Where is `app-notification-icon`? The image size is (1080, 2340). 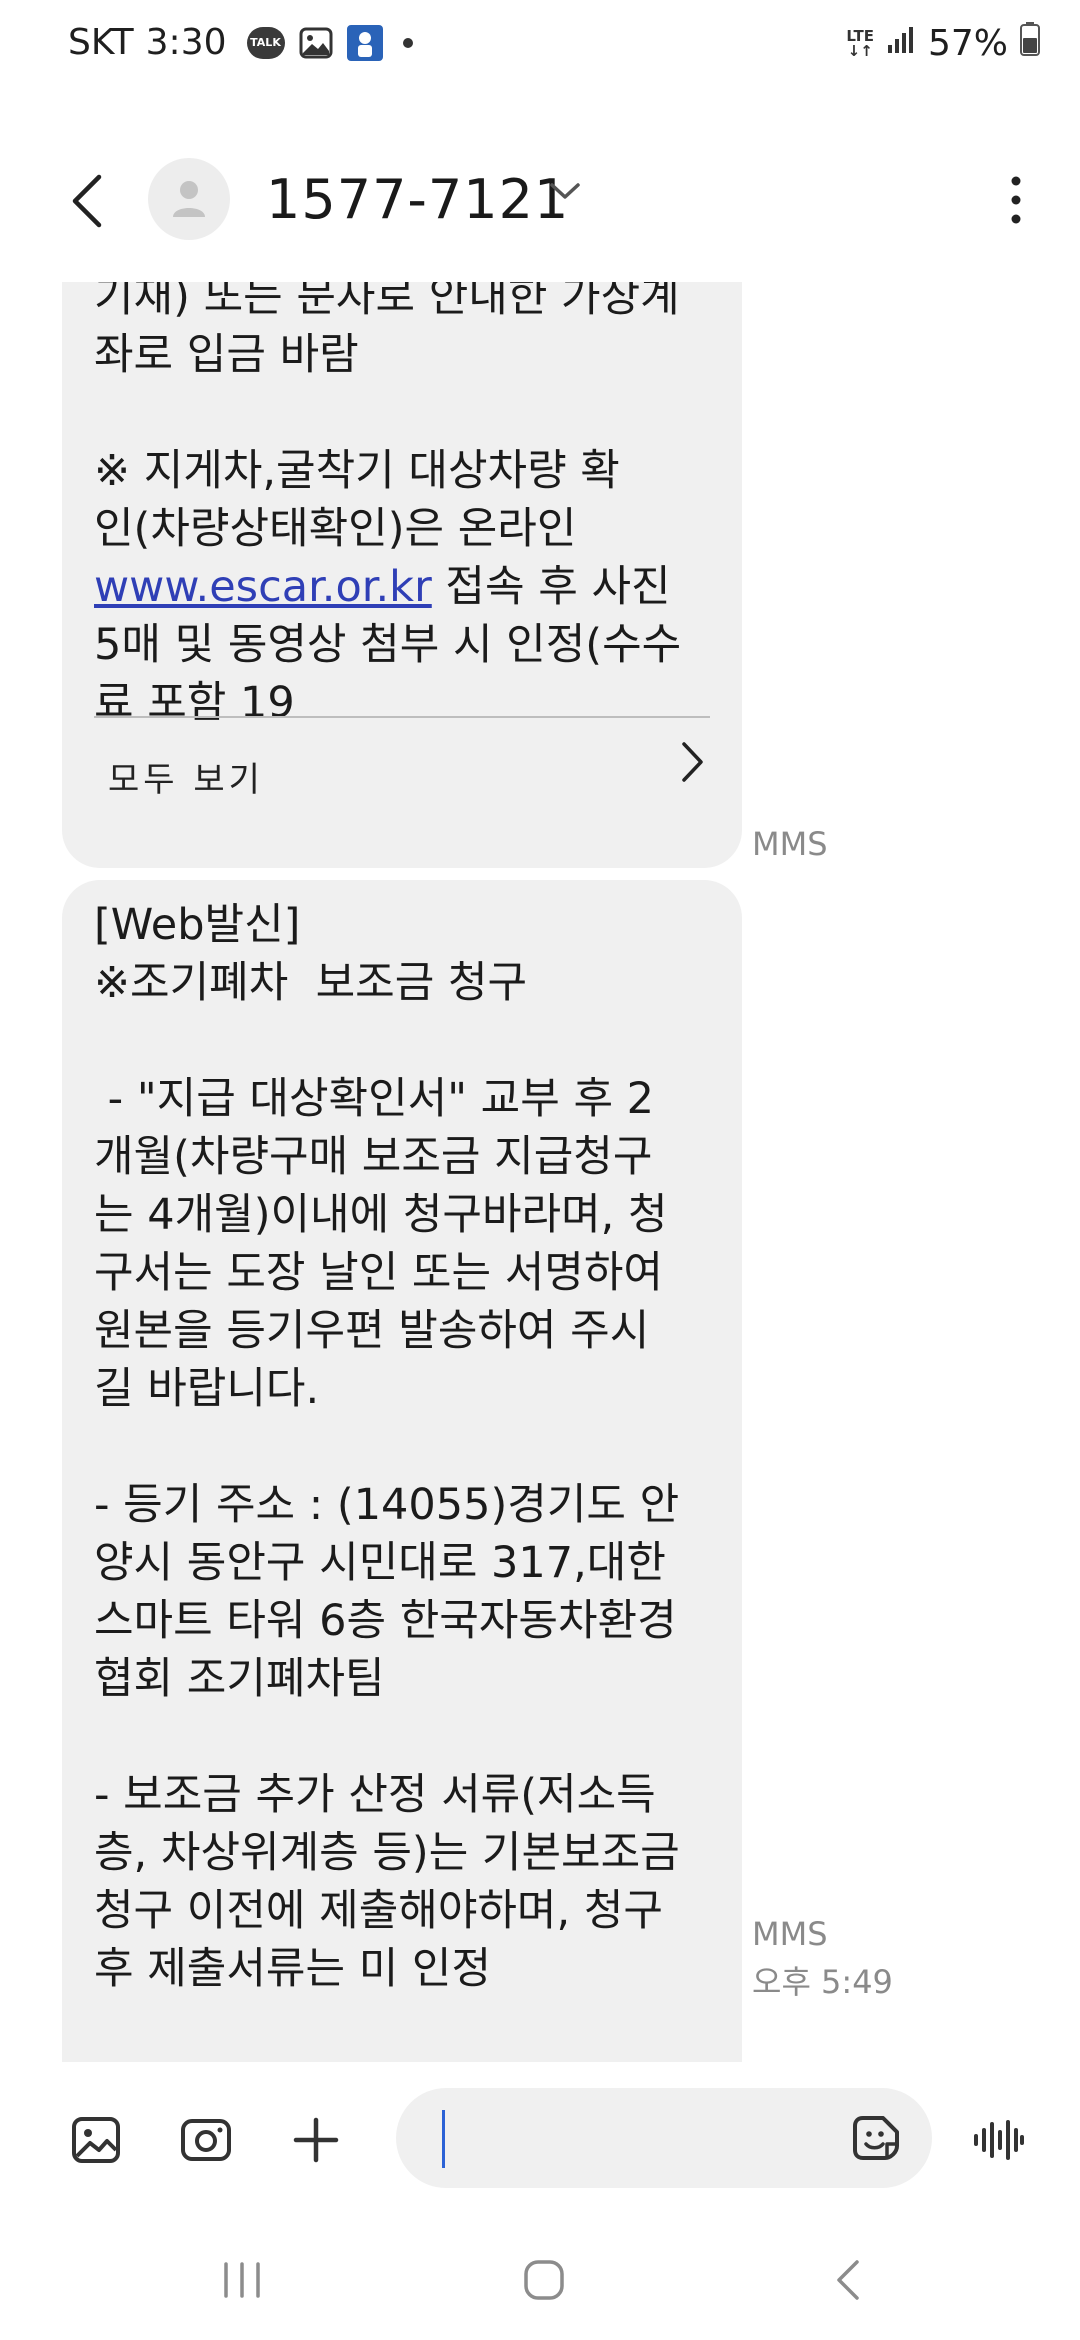 app-notification-icon is located at coordinates (364, 42).